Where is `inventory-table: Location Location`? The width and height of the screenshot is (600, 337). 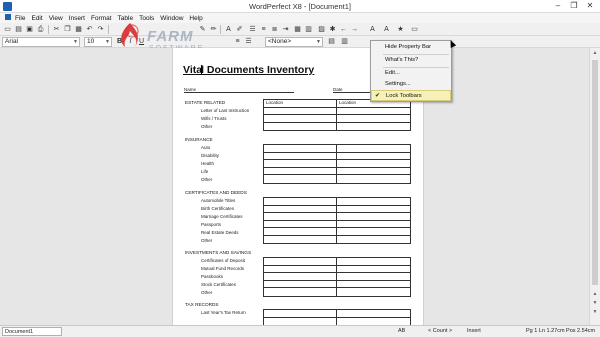
inventory-table: Location Location is located at coordinates (337, 115).